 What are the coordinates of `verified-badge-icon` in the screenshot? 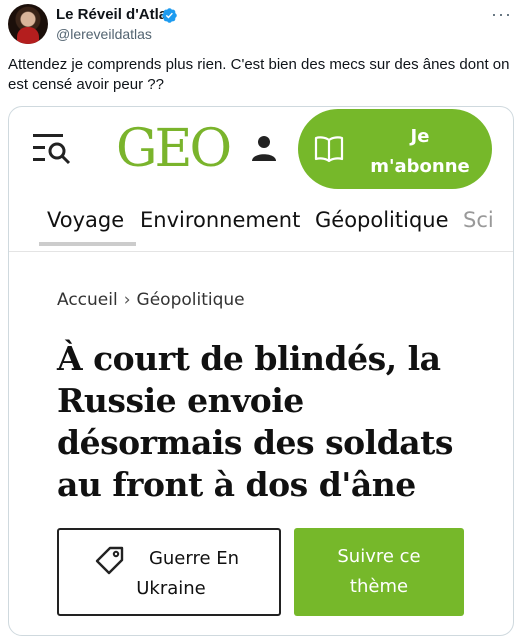 It's located at (169, 15).